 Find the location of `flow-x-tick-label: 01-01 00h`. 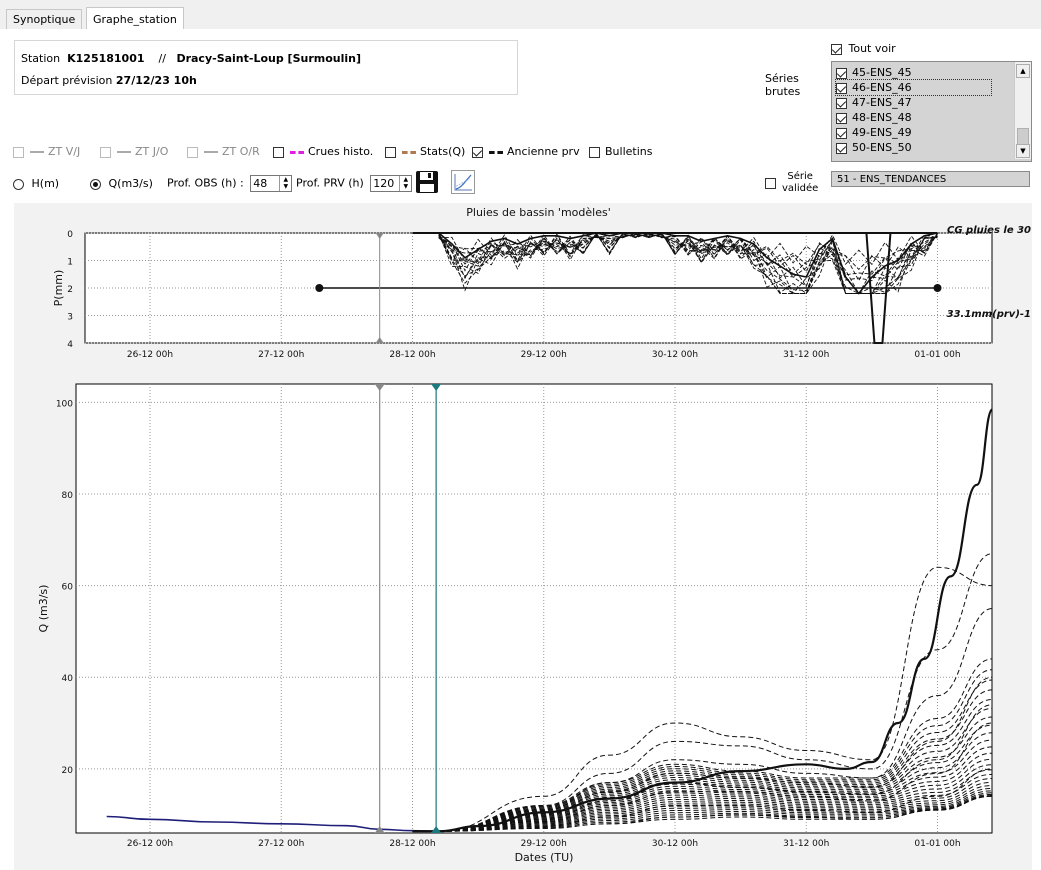

flow-x-tick-label: 01-01 00h is located at coordinates (937, 844).